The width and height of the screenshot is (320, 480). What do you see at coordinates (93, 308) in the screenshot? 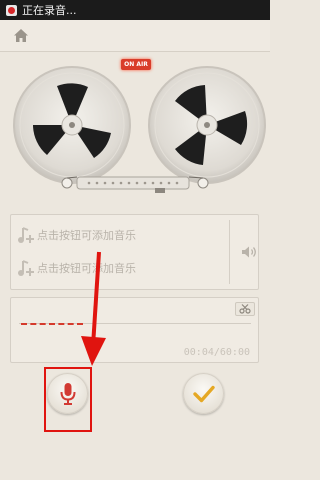
I see `annotation-arrow-icon` at bounding box center [93, 308].